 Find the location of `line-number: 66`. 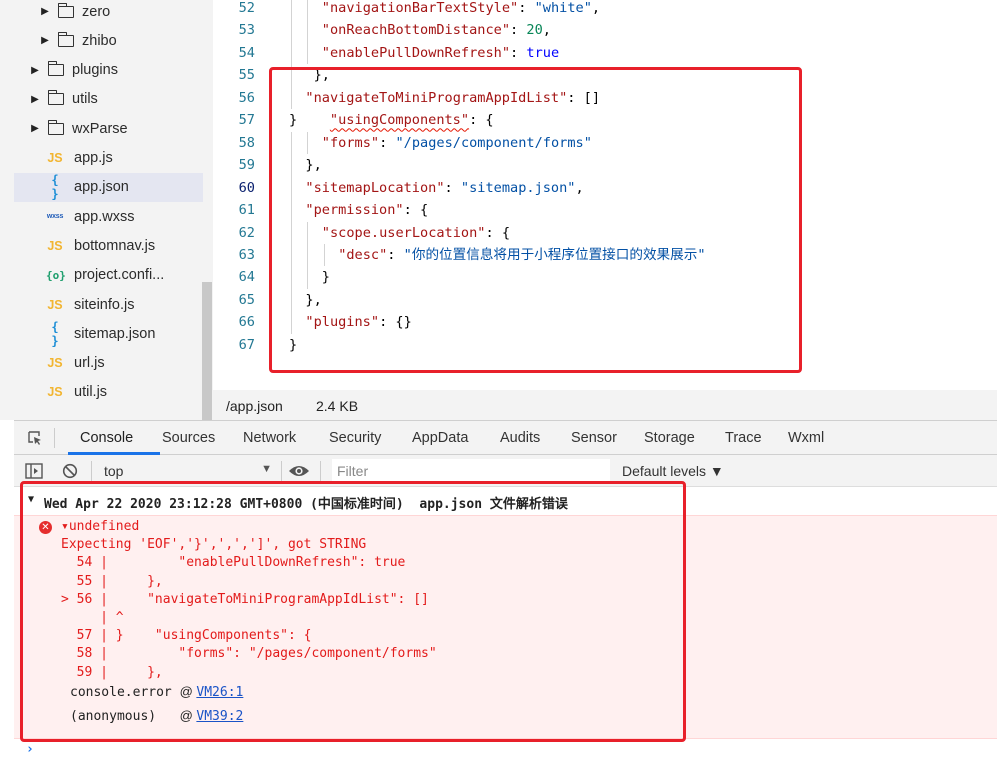

line-number: 66 is located at coordinates (246, 322).